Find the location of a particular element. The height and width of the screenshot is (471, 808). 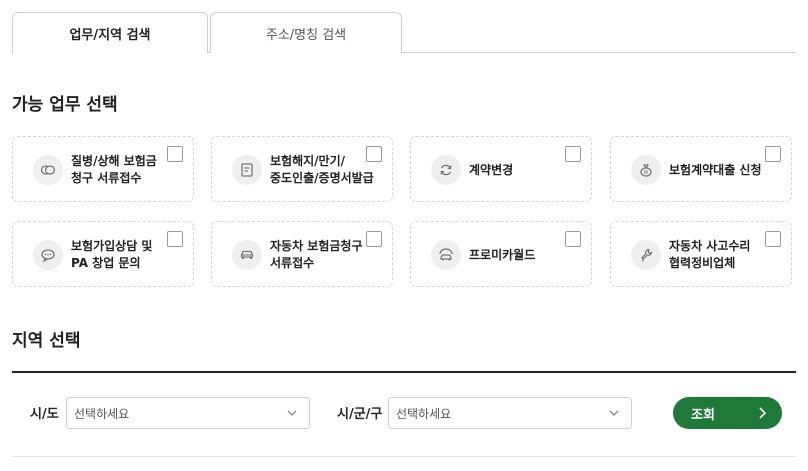

task-card-contract-change: 계약변경 is located at coordinates (501, 169).